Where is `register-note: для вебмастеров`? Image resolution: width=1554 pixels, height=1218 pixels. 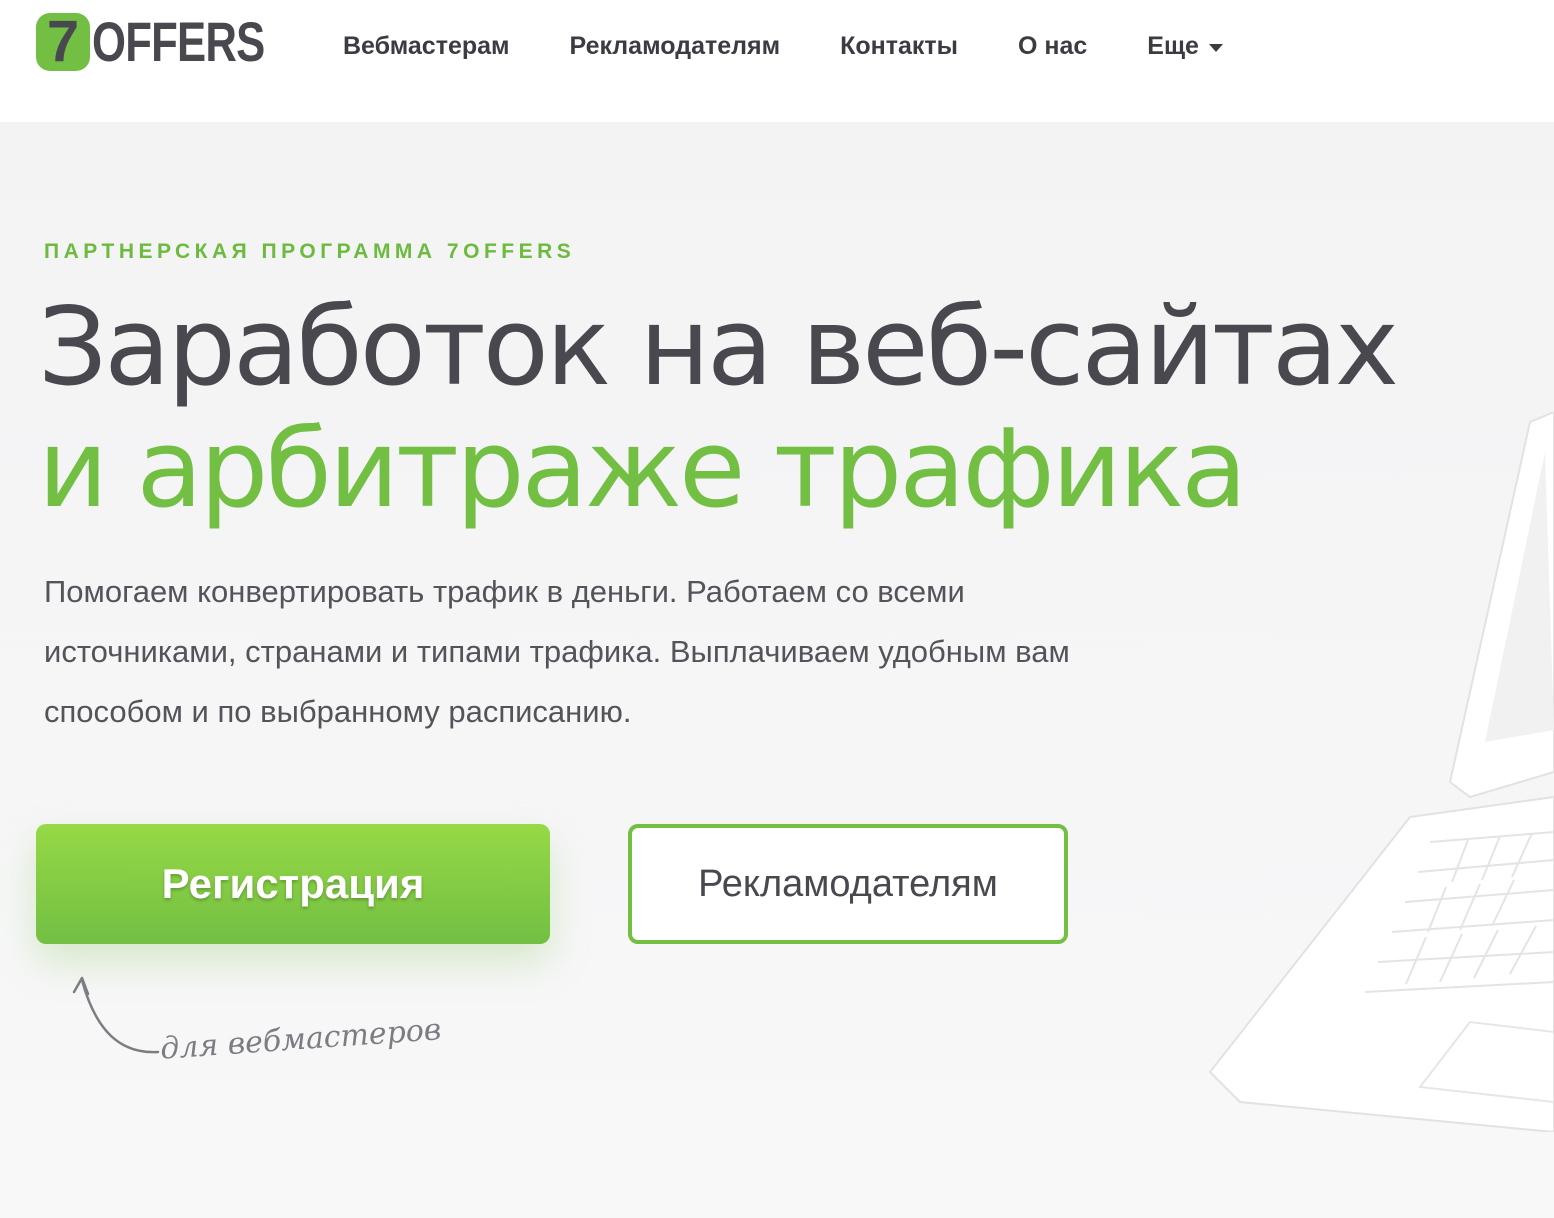
register-note: для вебмастеров is located at coordinates (301, 1039).